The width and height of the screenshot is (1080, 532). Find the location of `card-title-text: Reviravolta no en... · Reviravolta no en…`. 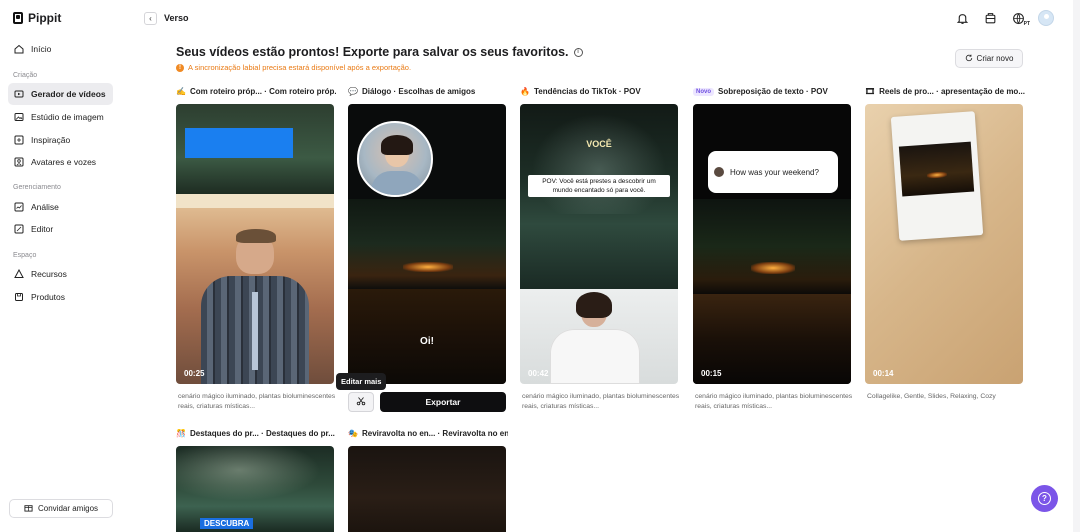

card-title-text: Reviravolta no en... · Reviravolta no en… is located at coordinates (434, 433).